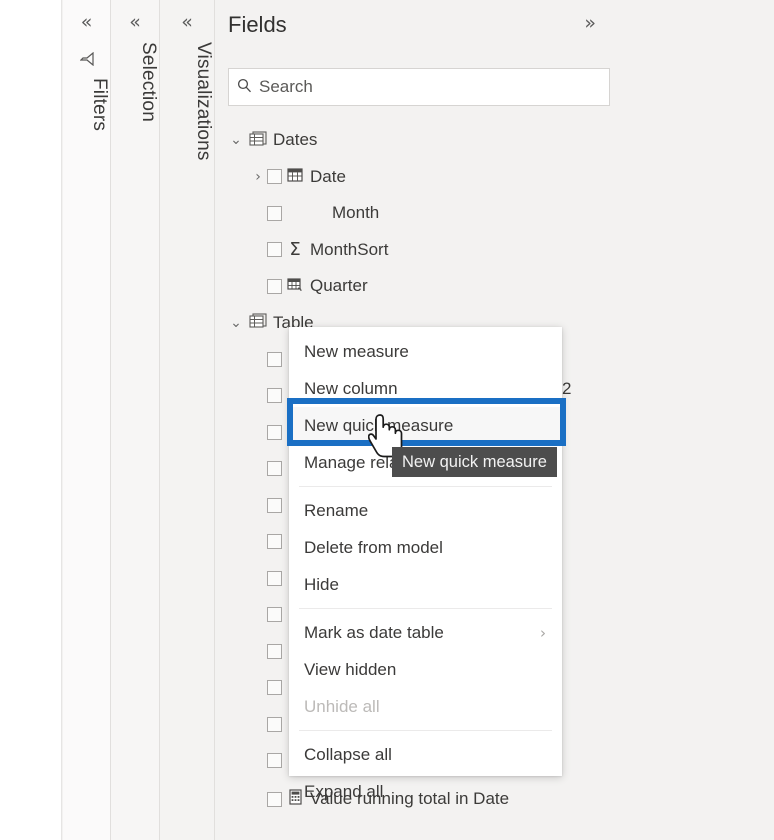 The height and width of the screenshot is (840, 774). What do you see at coordinates (187, 420) in the screenshot?
I see `pane-visualizations: « Visualizations` at bounding box center [187, 420].